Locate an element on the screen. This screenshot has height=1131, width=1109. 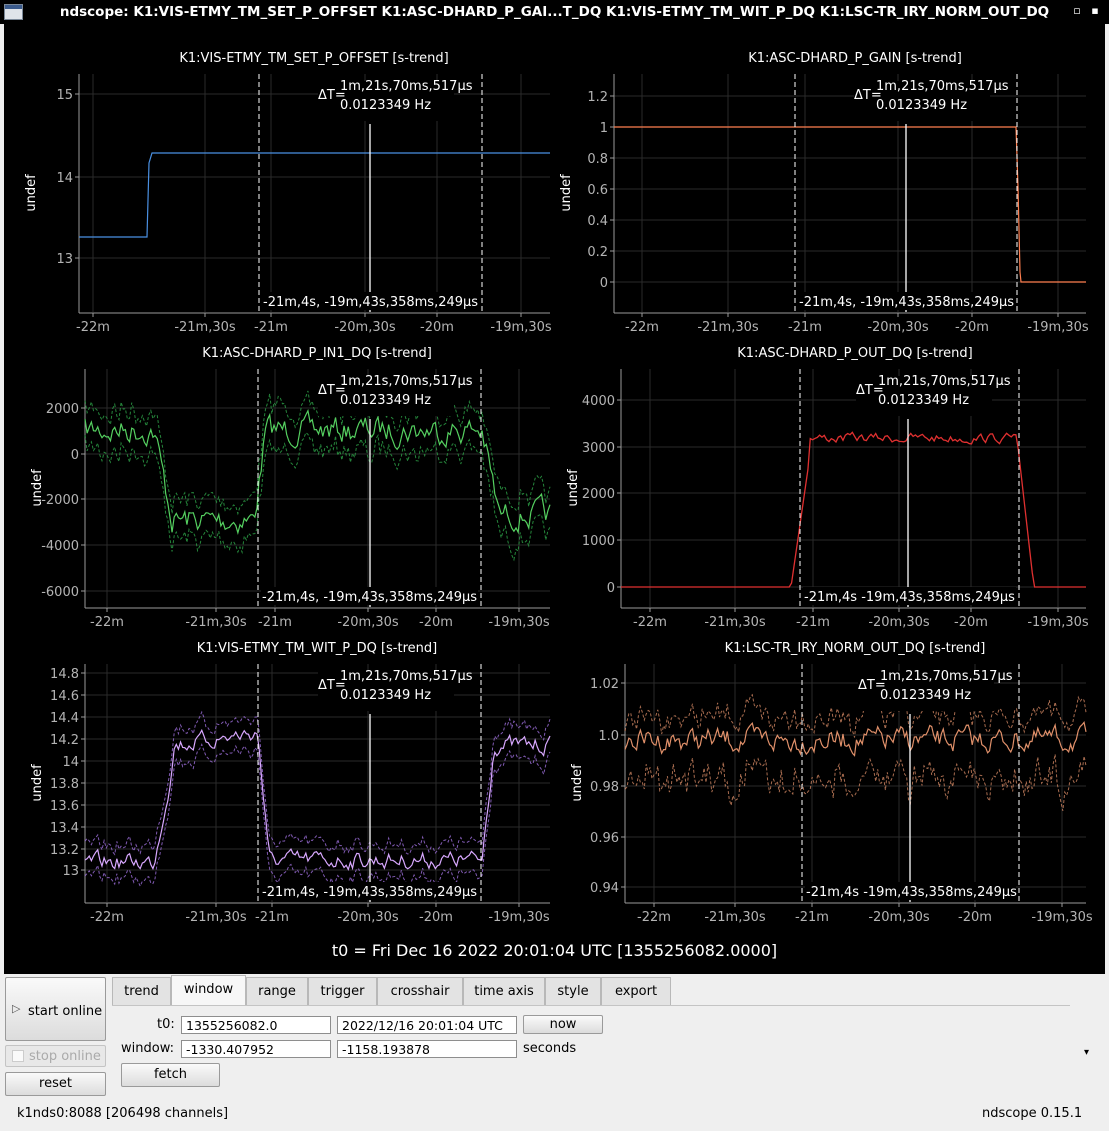
tab-style: style is located at coordinates (573, 991).